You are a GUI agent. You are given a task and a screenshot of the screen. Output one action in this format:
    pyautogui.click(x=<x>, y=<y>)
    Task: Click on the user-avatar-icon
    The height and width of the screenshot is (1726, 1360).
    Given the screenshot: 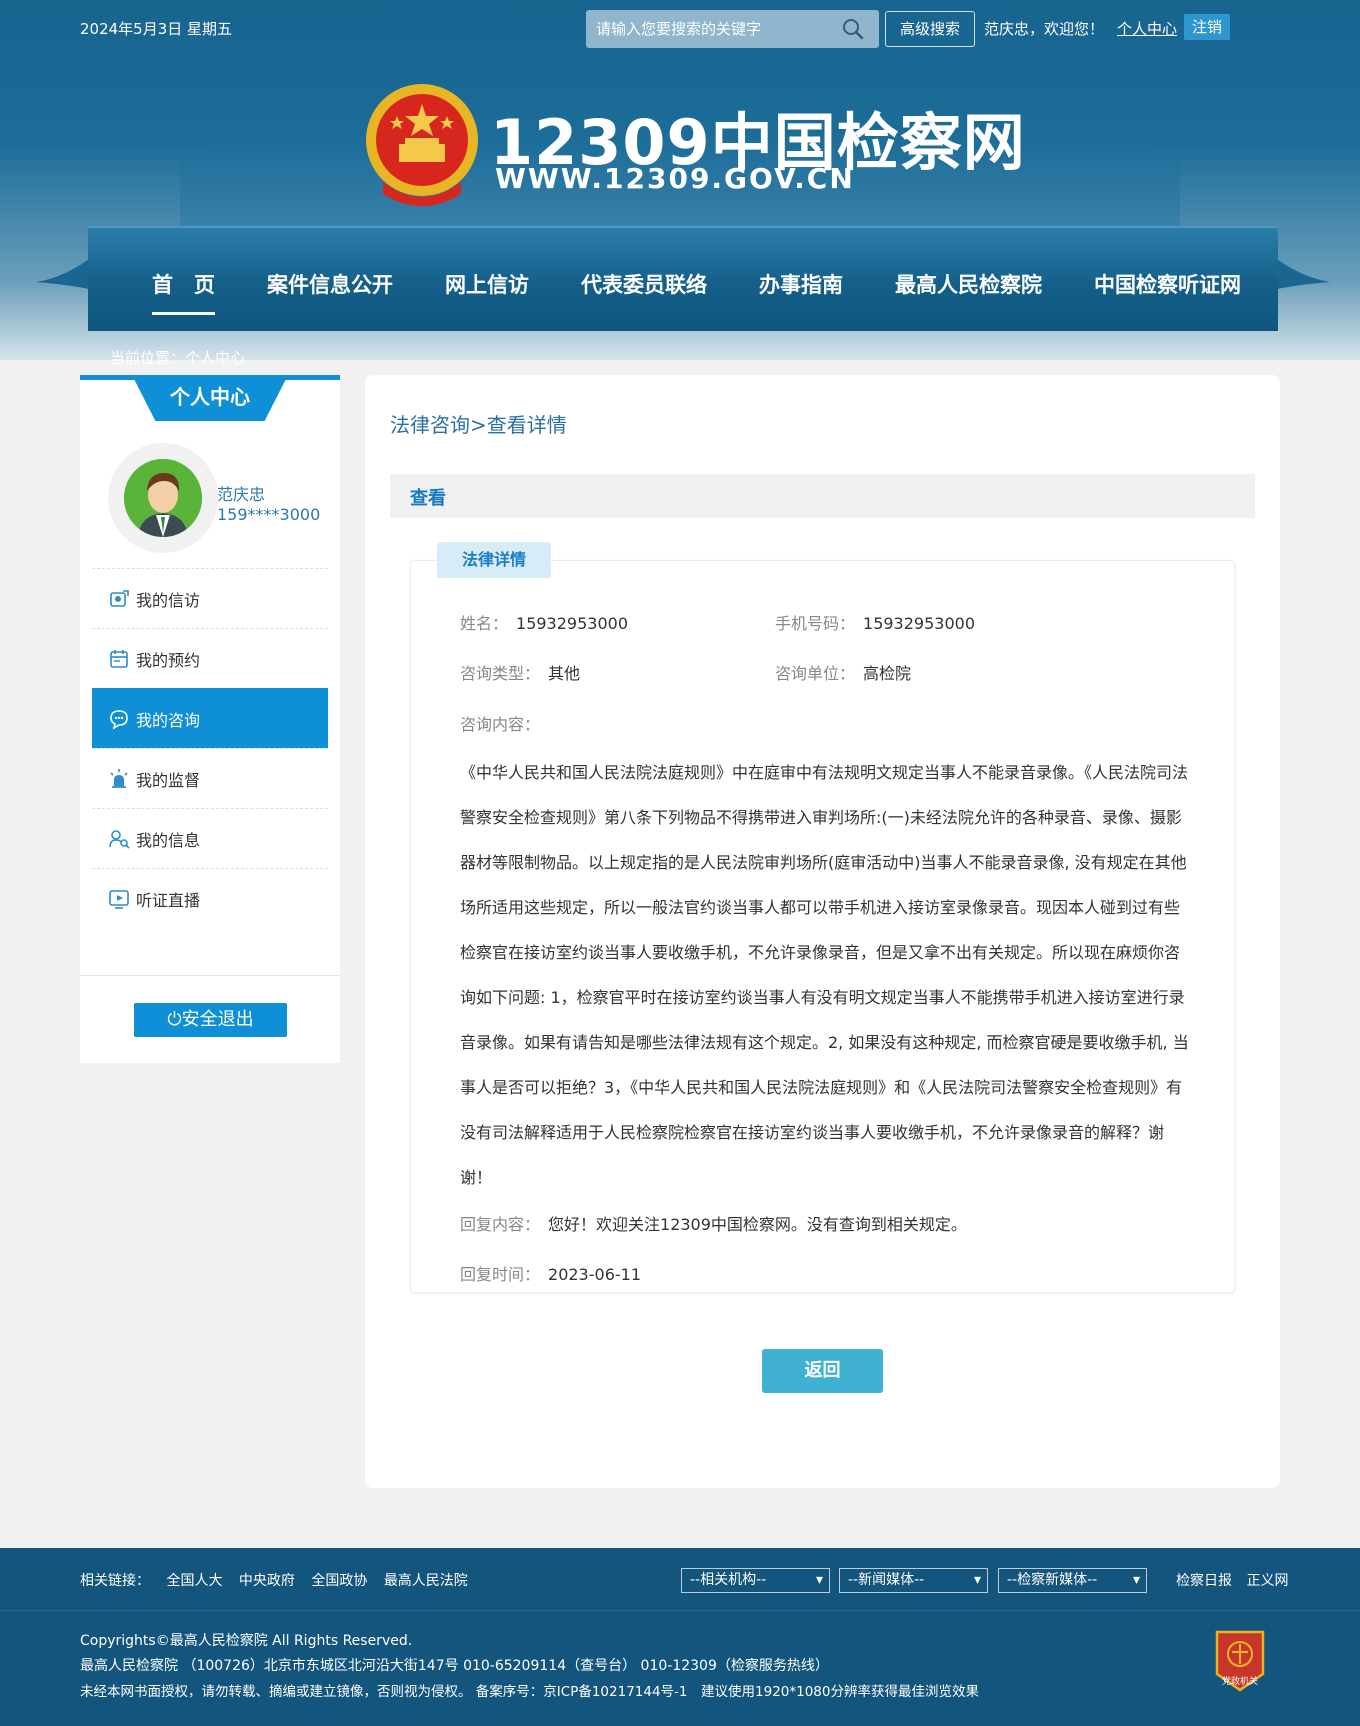 What is the action you would take?
    pyautogui.click(x=163, y=498)
    